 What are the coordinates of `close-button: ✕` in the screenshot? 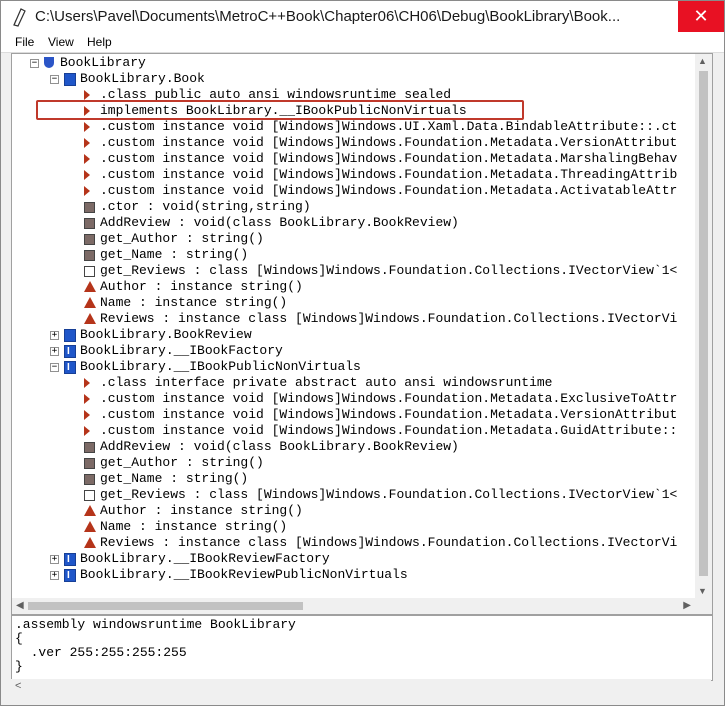 It's located at (701, 16).